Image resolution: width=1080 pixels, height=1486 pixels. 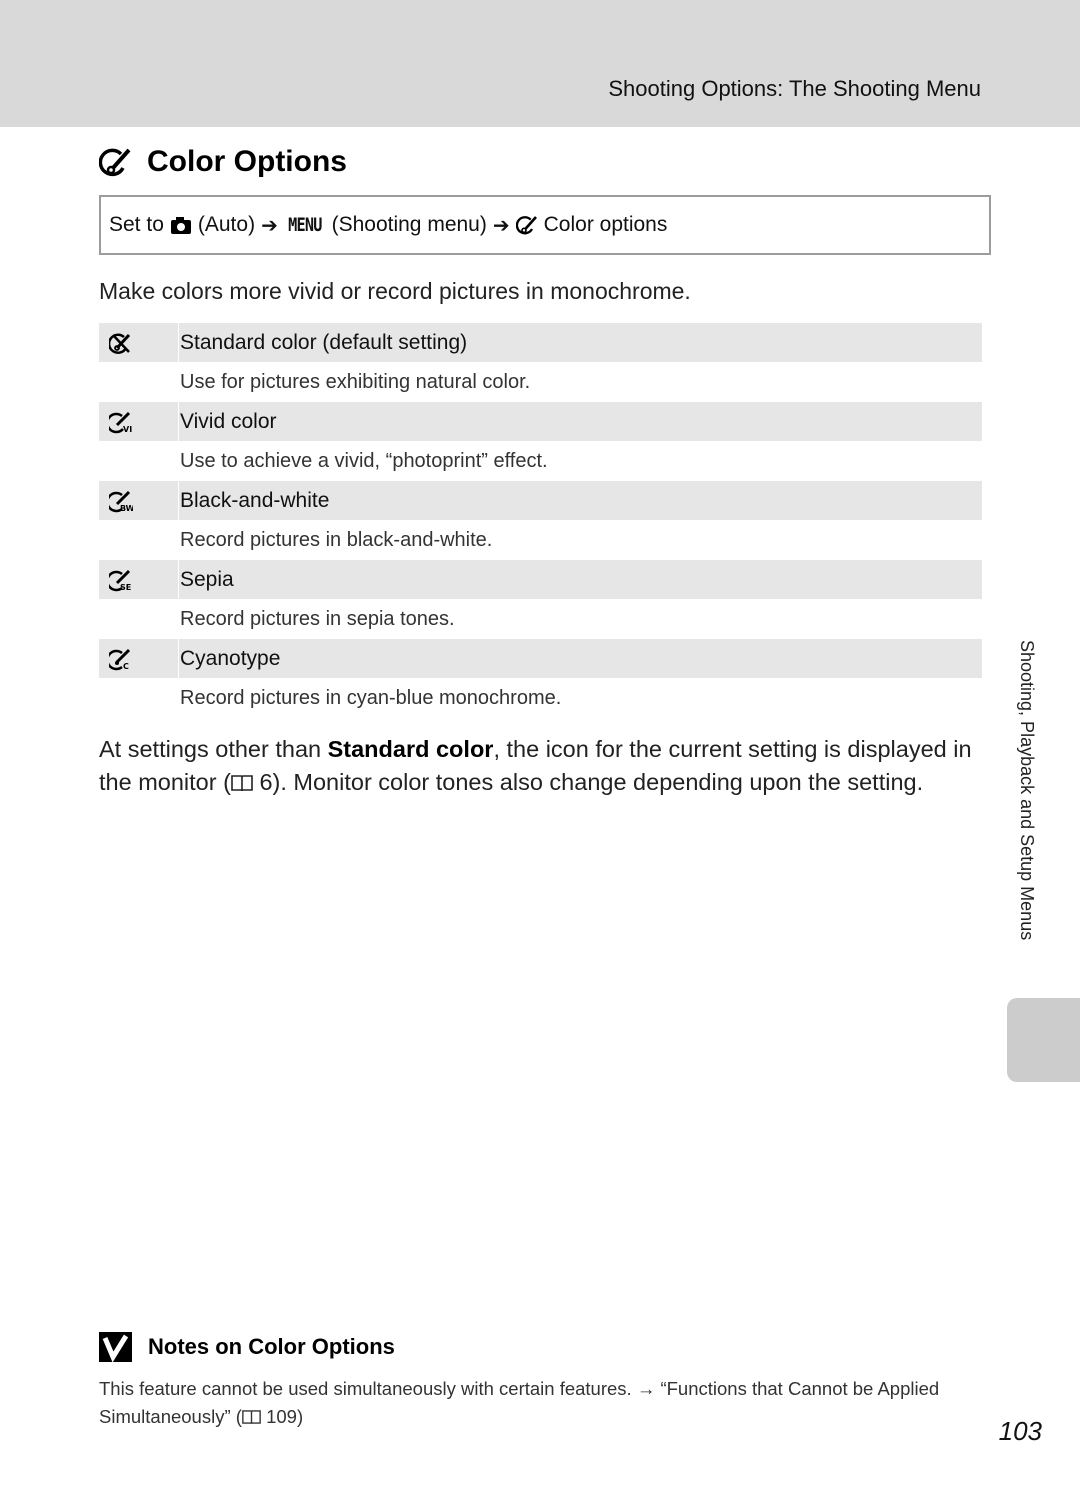 What do you see at coordinates (126, 508) in the screenshot?
I see `svg-text: BW` at bounding box center [126, 508].